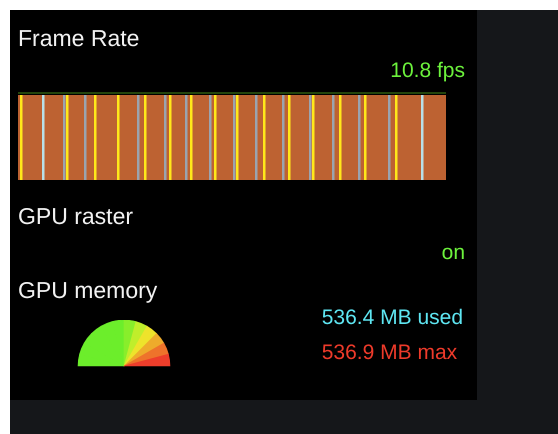  Describe the element at coordinates (390, 353) in the screenshot. I see `memory-max: 536.9 MB max` at that location.